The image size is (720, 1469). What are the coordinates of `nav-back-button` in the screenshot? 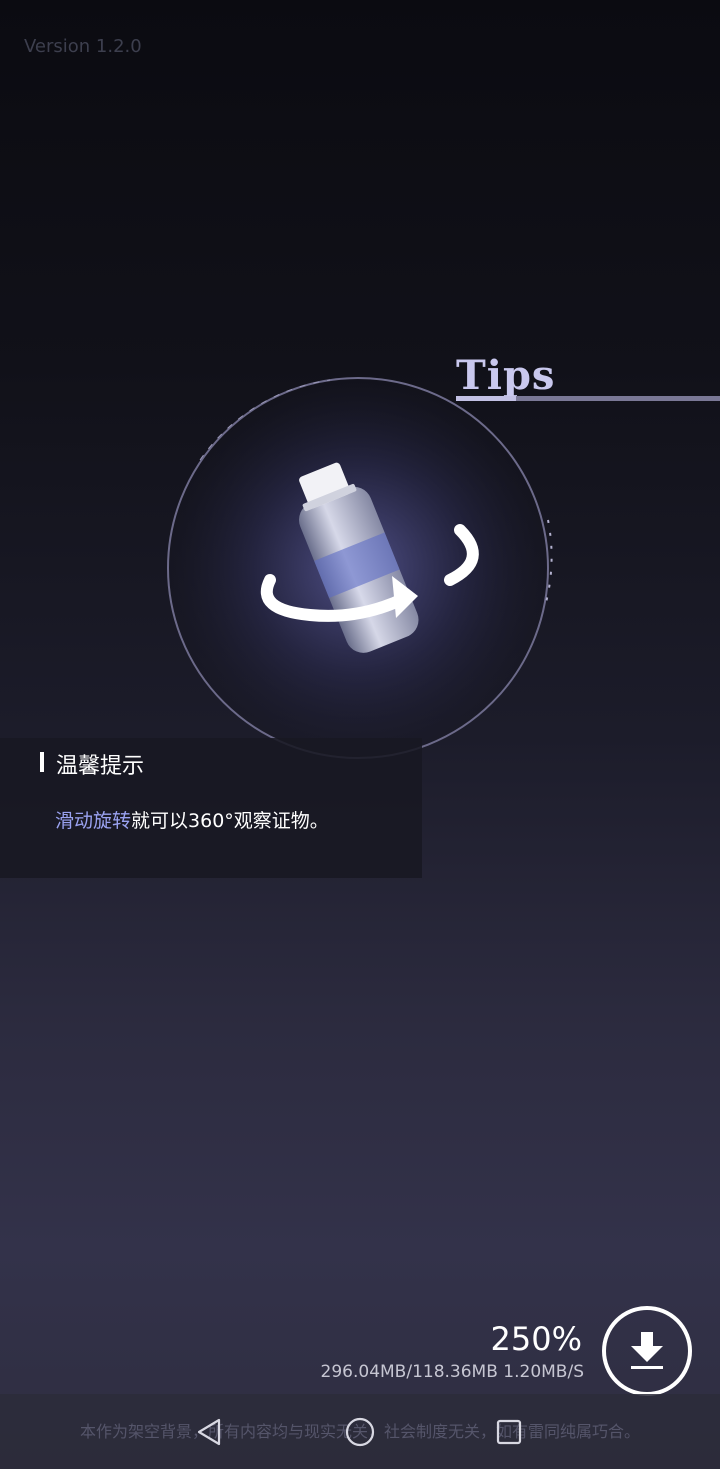 It's located at (210, 1432).